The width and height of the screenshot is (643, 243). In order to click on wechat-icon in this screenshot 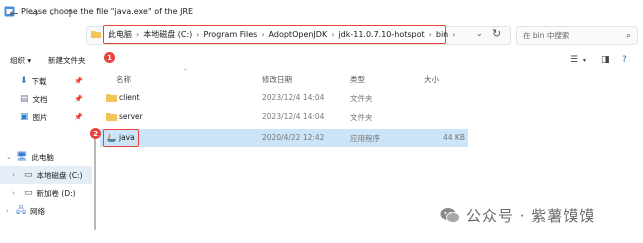, I will do `click(450, 215)`.